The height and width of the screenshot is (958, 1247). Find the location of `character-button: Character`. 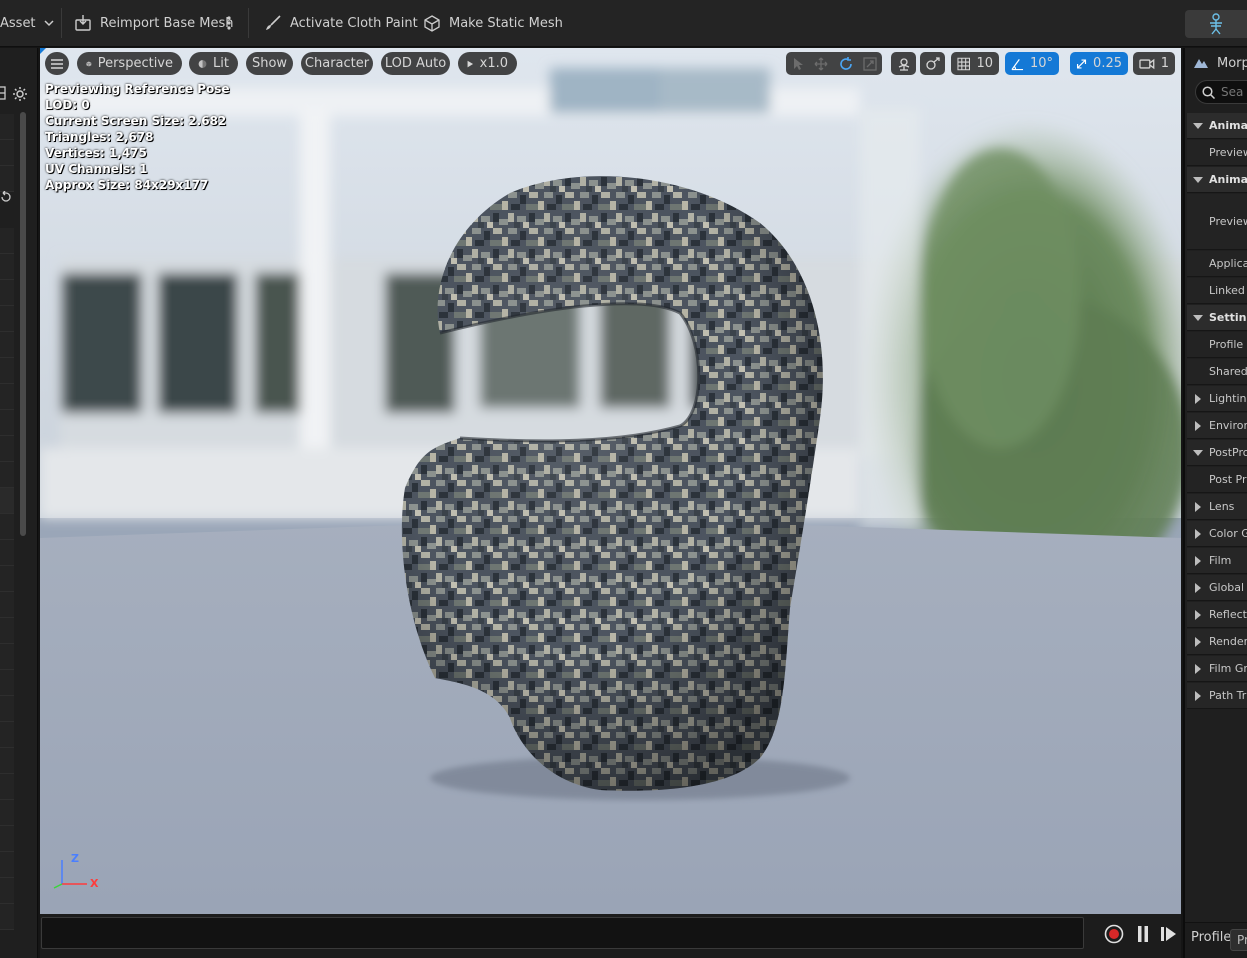

character-button: Character is located at coordinates (337, 63).